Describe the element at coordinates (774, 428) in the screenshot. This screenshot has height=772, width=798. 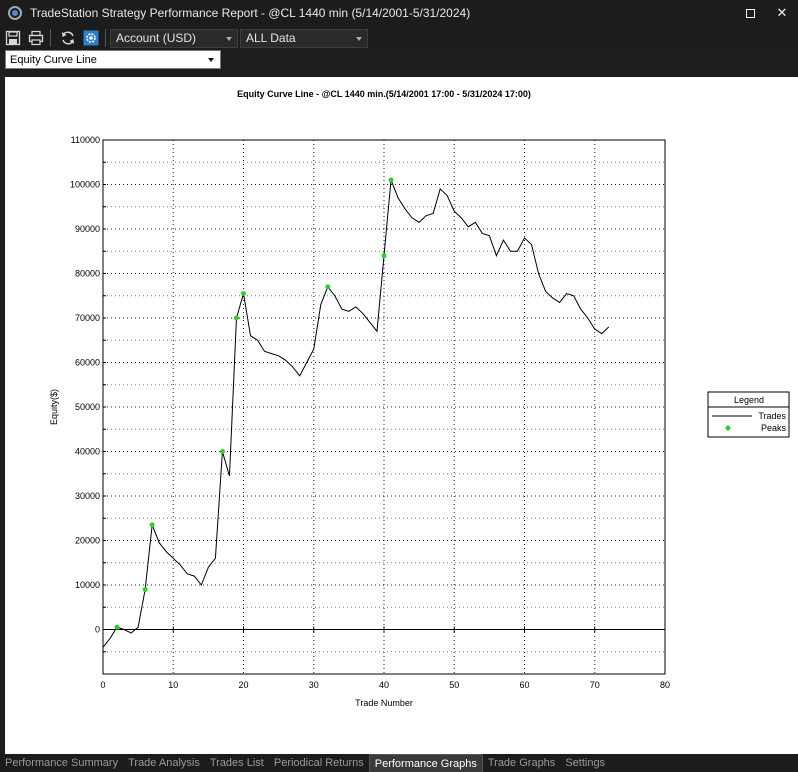
I see `legend-peaks-label: Peaks` at that location.